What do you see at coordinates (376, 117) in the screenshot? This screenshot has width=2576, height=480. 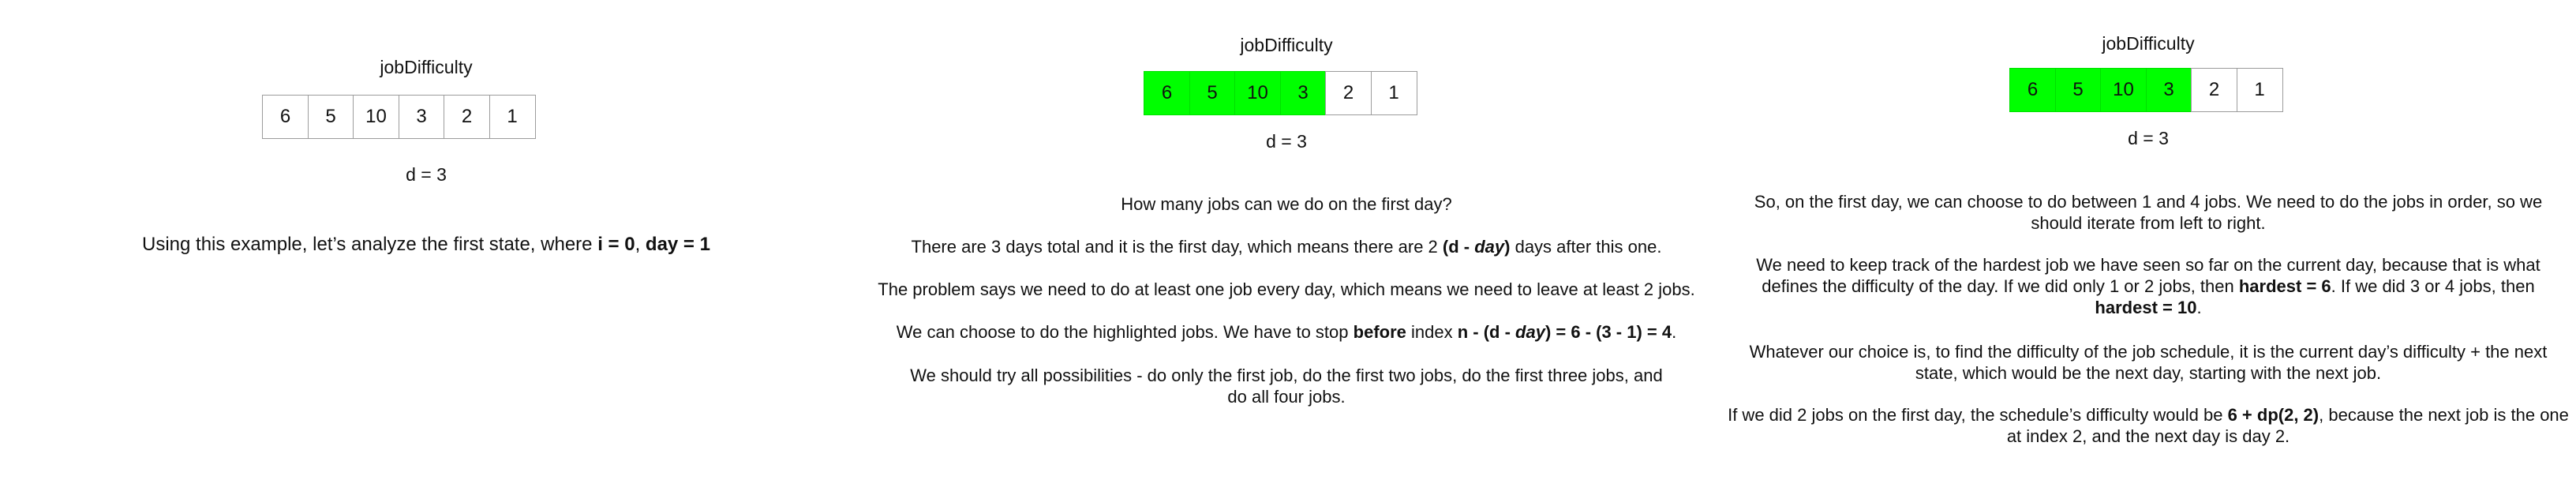 I see `array-cell: 10` at bounding box center [376, 117].